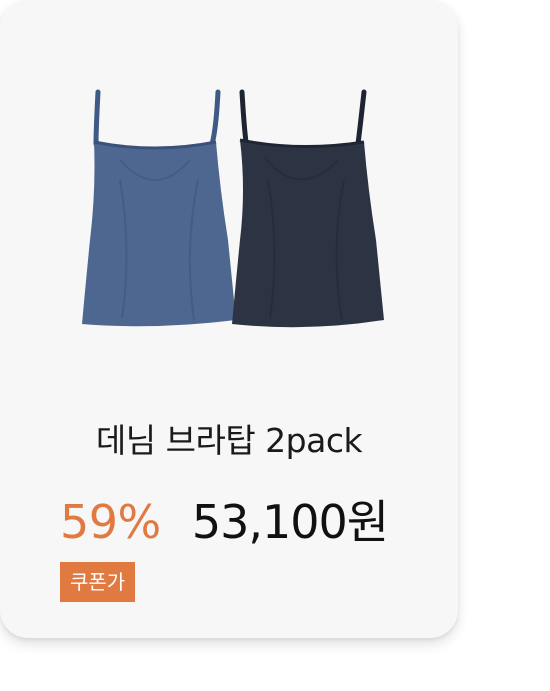 Image resolution: width=550 pixels, height=691 pixels. Describe the element at coordinates (98, 582) in the screenshot. I see `coupon-price-badge: 쿠폰가` at that location.